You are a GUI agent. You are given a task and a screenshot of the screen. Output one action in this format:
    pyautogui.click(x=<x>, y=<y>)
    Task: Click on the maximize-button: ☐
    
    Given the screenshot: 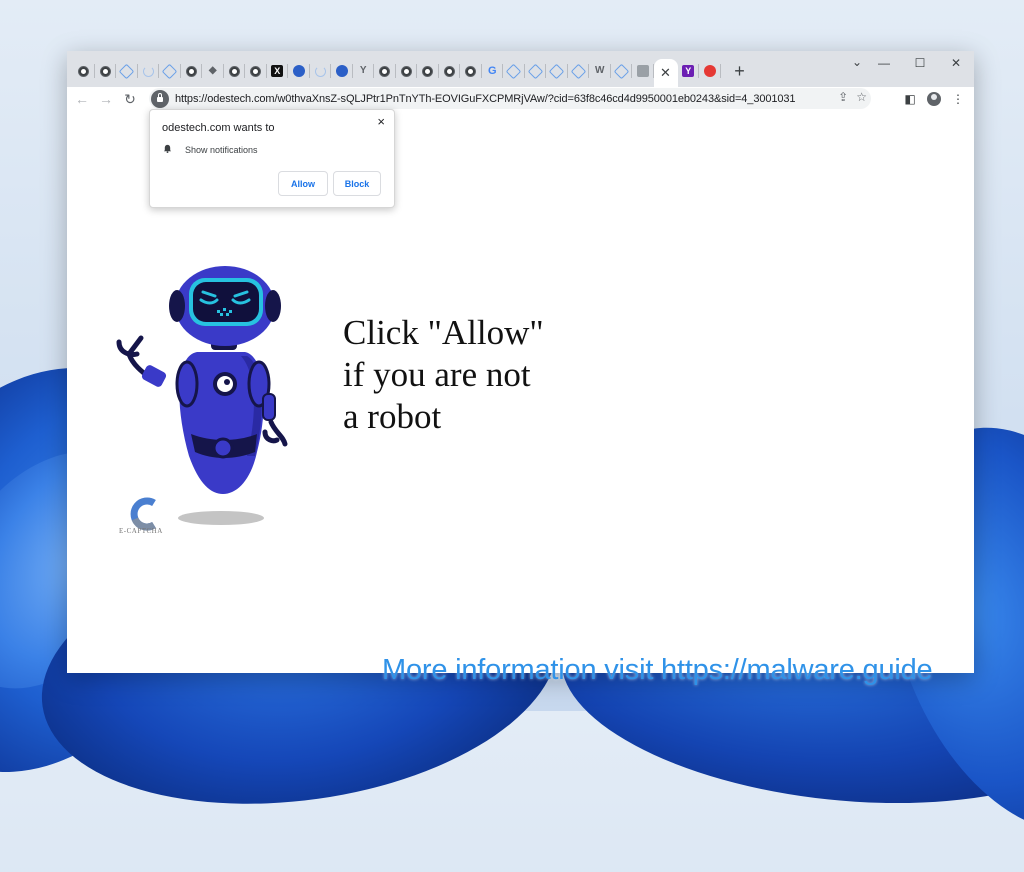 What is the action you would take?
    pyautogui.click(x=920, y=63)
    